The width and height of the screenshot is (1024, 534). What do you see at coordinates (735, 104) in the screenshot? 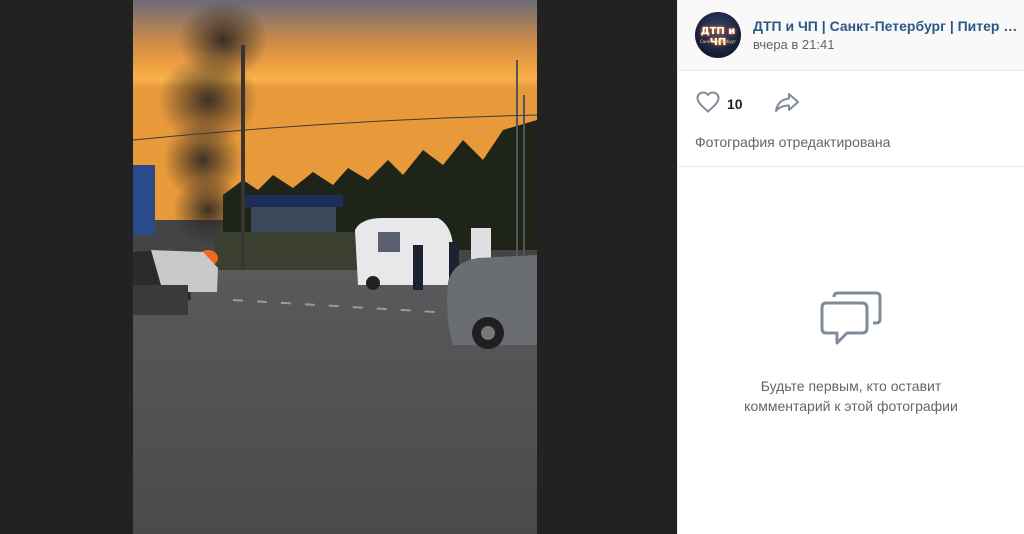
I see `like-count: 10` at bounding box center [735, 104].